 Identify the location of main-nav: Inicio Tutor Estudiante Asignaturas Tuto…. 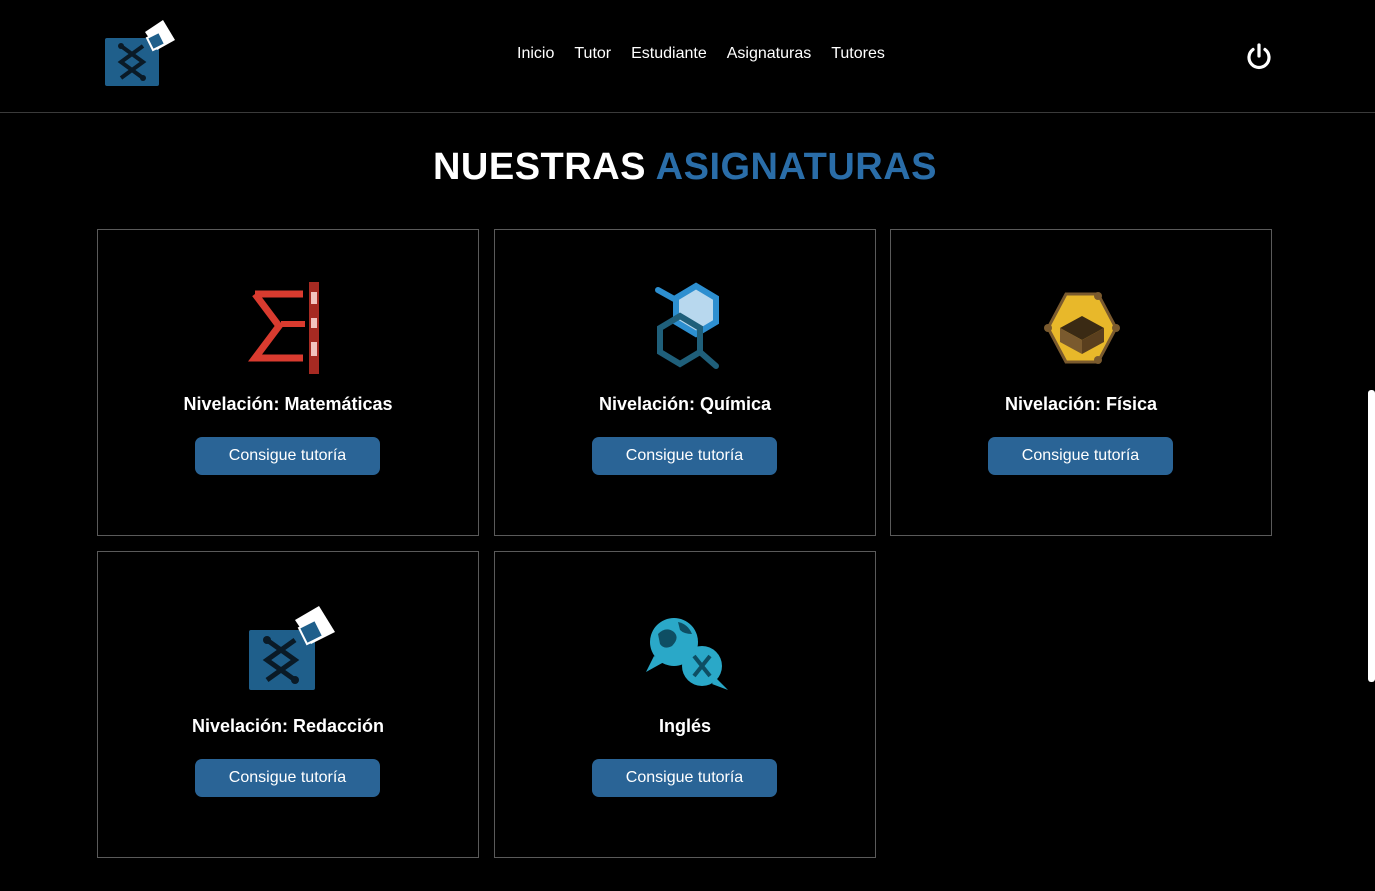
(701, 54).